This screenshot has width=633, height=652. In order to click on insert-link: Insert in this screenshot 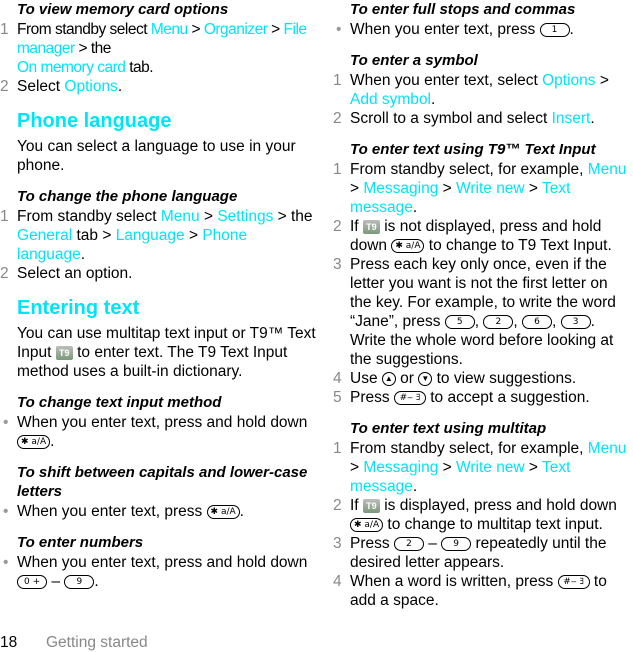, I will do `click(571, 118)`.